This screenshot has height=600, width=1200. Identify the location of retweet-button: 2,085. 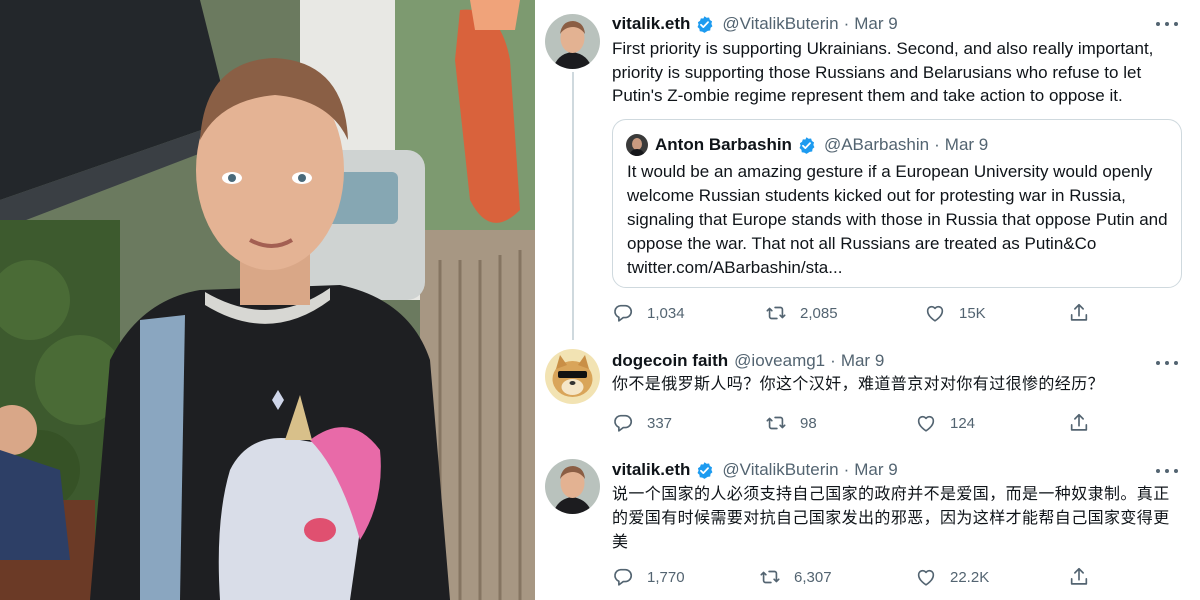
(801, 313).